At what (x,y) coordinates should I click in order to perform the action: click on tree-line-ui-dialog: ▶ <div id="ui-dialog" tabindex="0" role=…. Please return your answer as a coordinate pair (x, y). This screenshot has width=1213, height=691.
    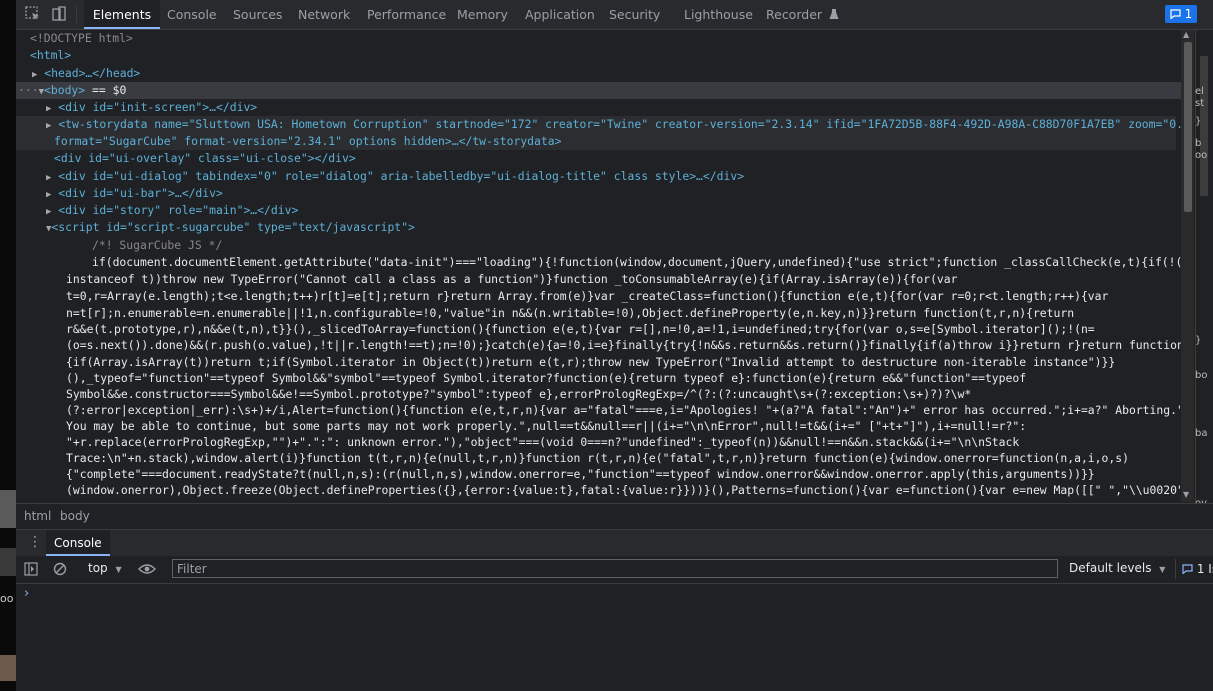
    Looking at the image, I should click on (395, 176).